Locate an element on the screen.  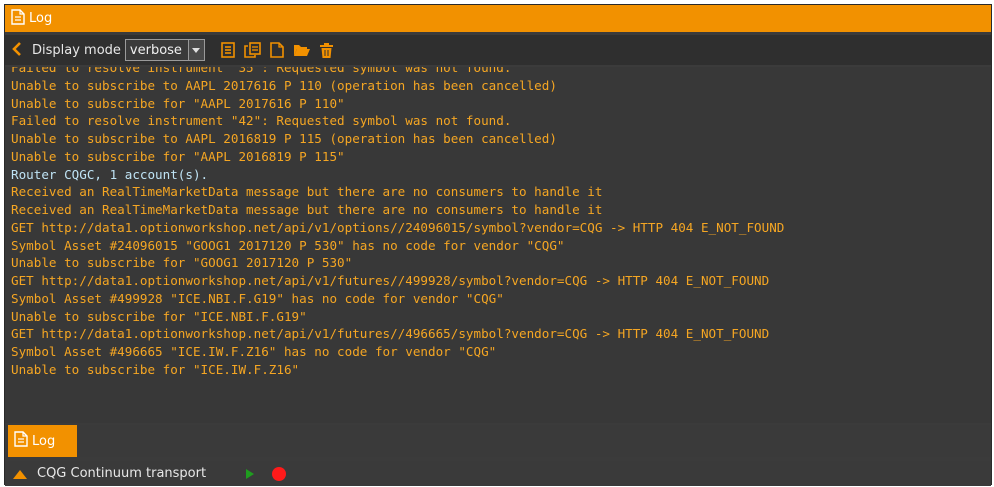
title-bar: Log is located at coordinates (498, 18).